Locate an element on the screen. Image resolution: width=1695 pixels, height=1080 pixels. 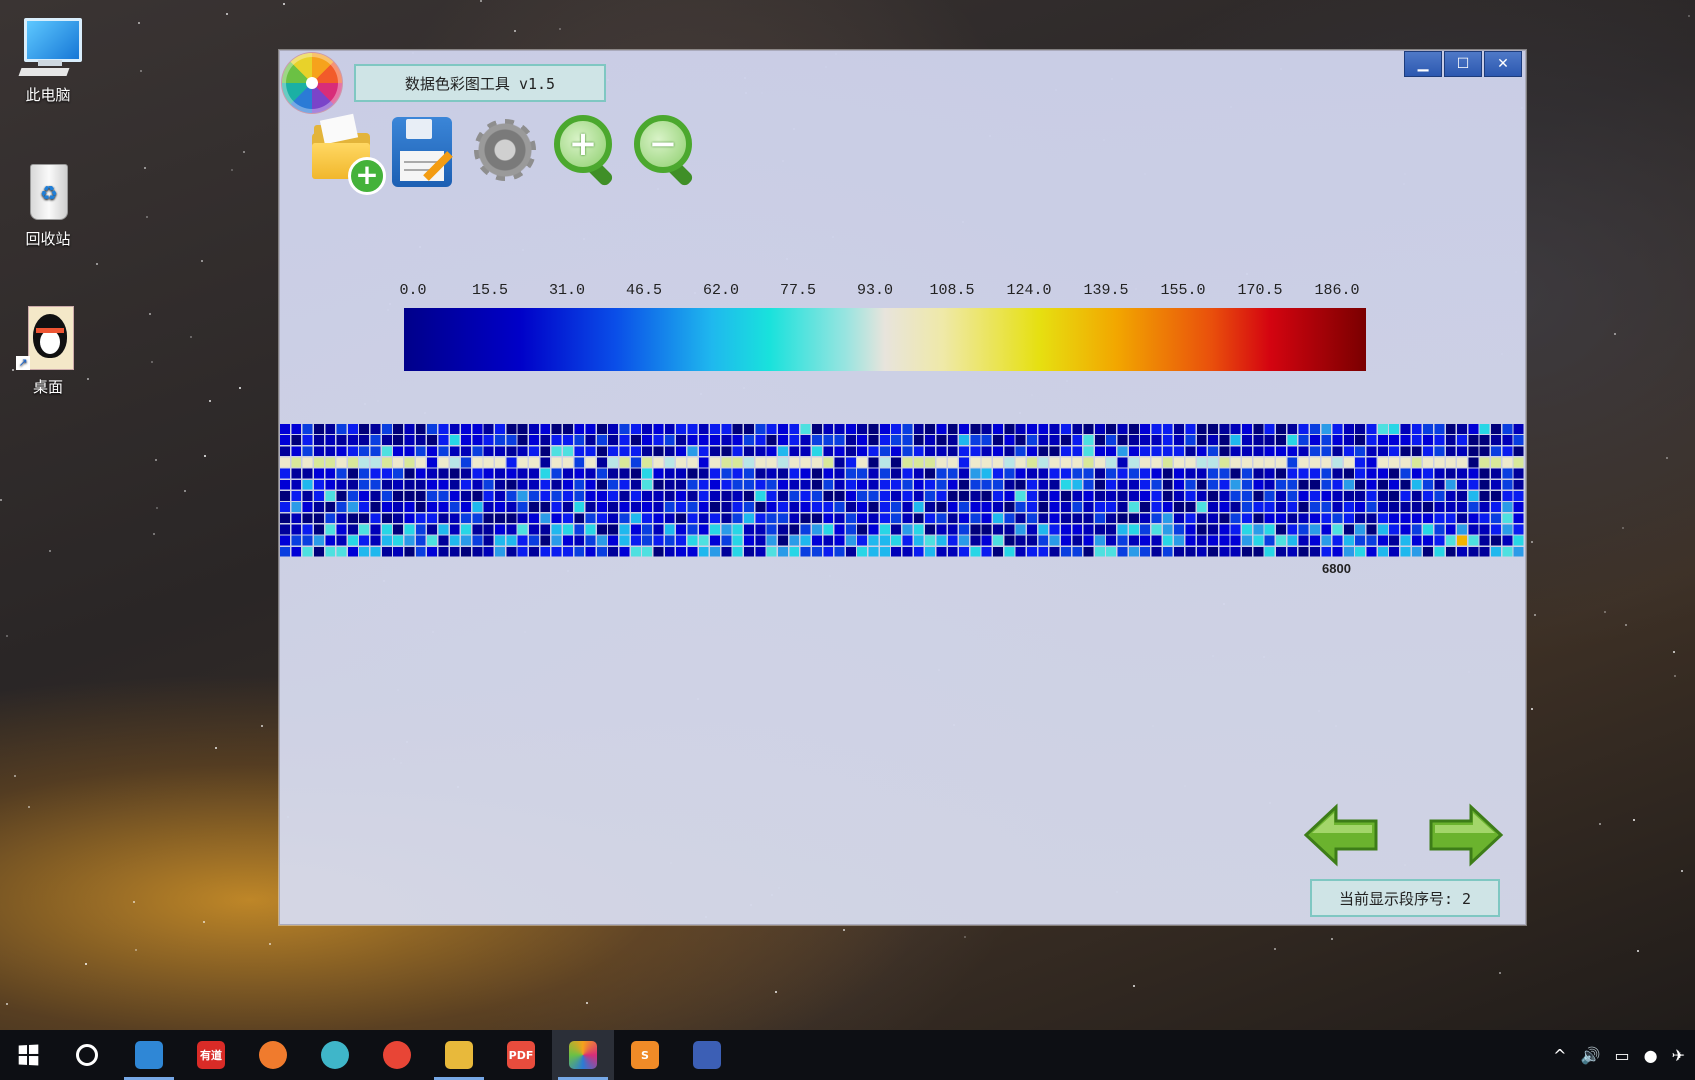
zoom-in-button: + is located at coordinates (585, 151).